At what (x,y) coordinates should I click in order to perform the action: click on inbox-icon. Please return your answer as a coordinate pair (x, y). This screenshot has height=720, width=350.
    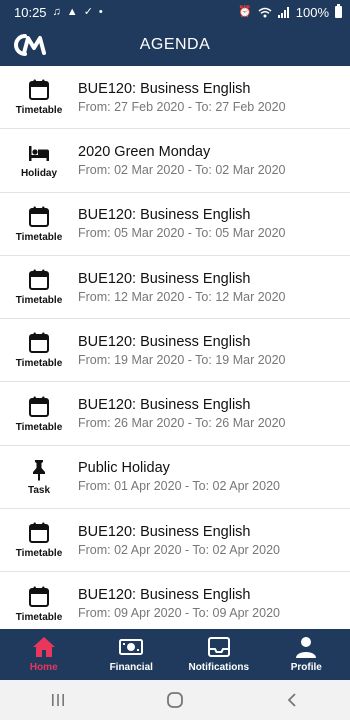
    Looking at the image, I should click on (219, 647).